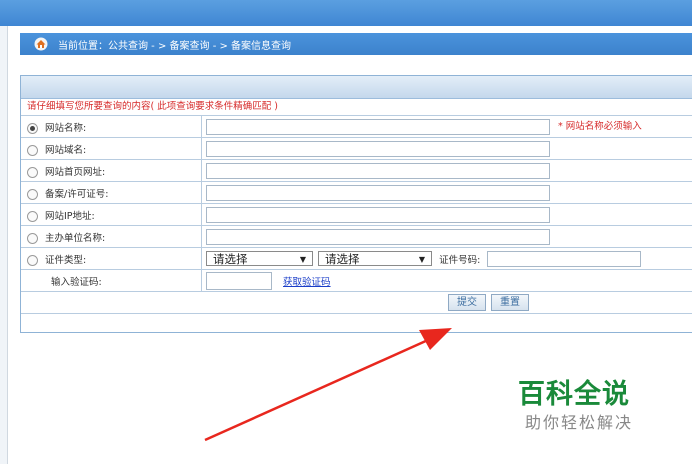 The height and width of the screenshot is (464, 692). Describe the element at coordinates (579, 422) in the screenshot. I see `watermark-subtitle: 助你轻松解决` at that location.